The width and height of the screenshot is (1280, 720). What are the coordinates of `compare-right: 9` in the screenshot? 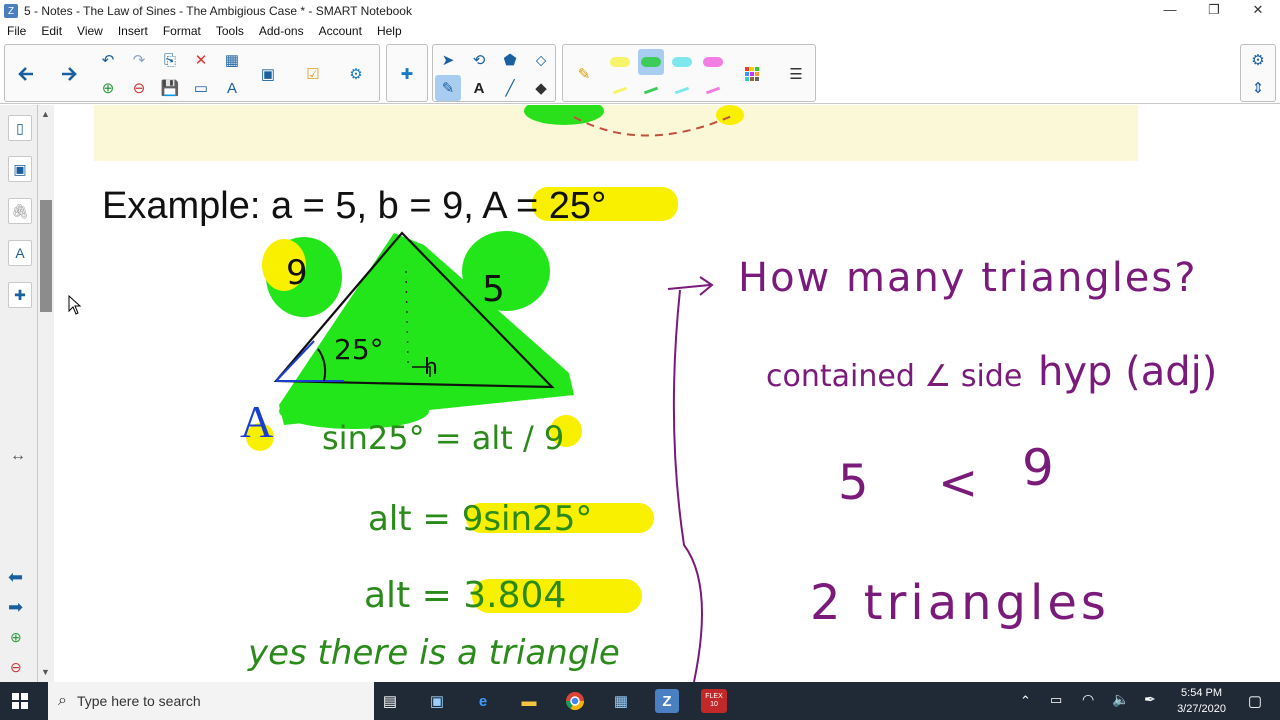 It's located at (1038, 468).